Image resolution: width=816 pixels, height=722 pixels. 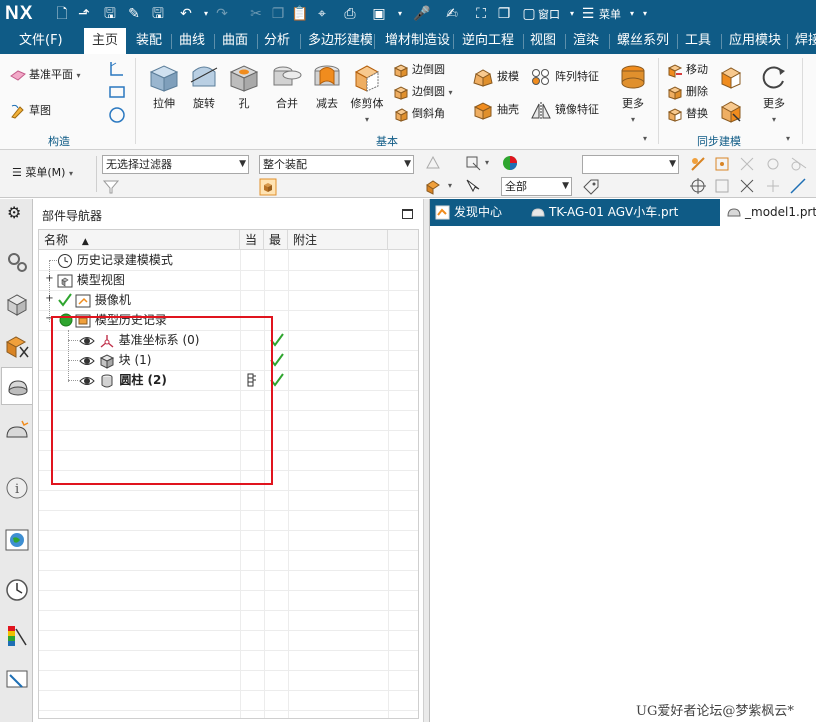 What do you see at coordinates (62, 14) in the screenshot?
I see `new-file-icon: 🗋` at bounding box center [62, 14].